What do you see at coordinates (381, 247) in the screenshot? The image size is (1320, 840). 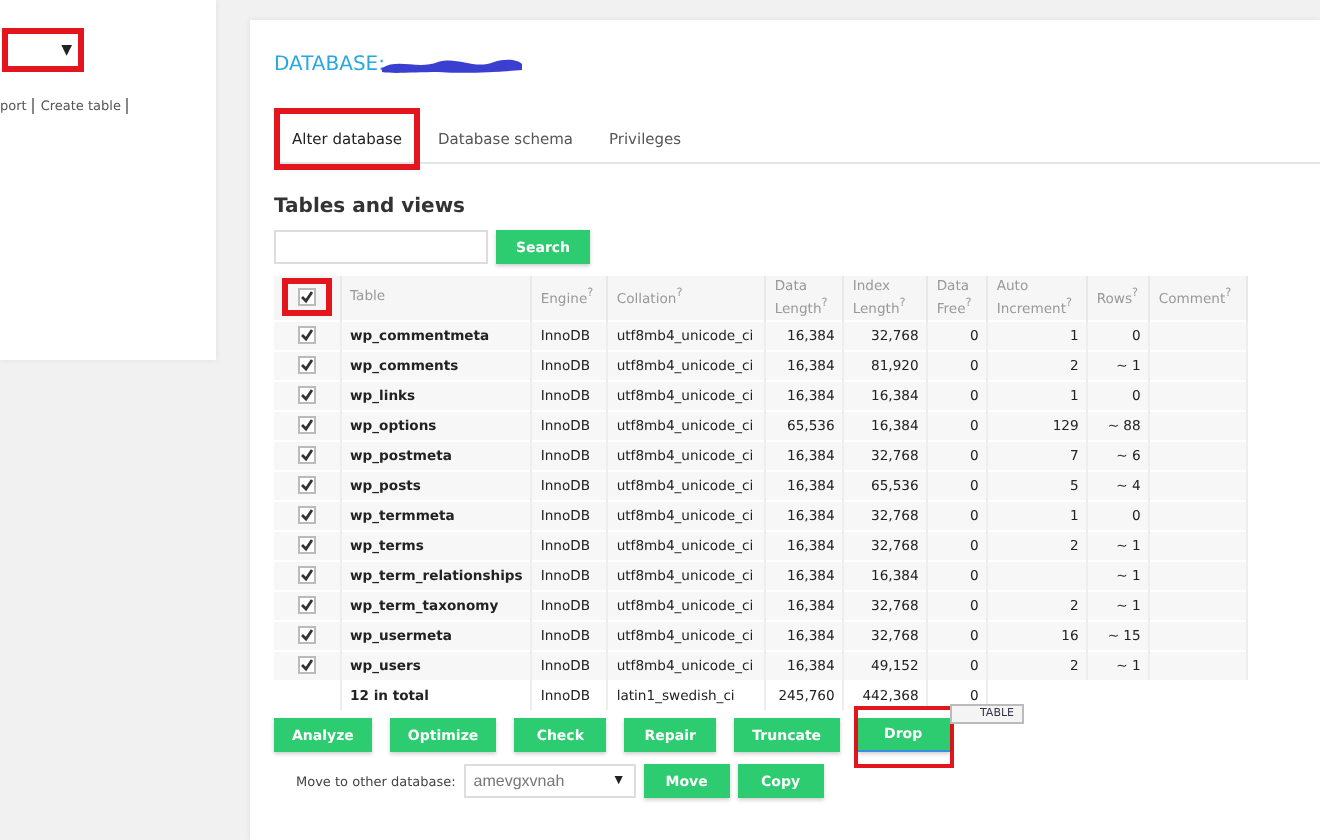 I see `search-field` at bounding box center [381, 247].